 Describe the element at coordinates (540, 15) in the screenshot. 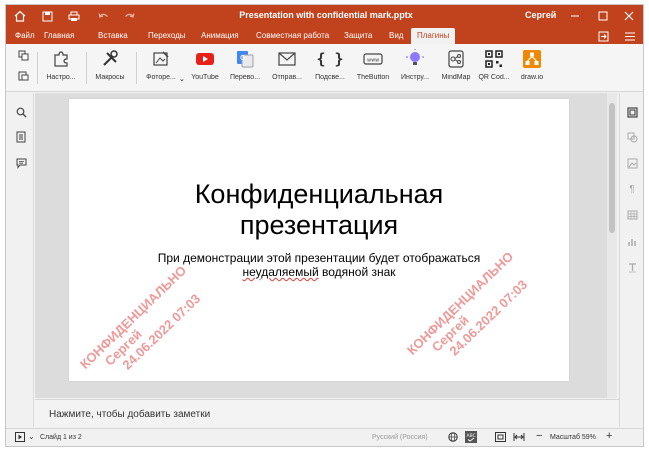

I see `user-name: Сергей` at that location.